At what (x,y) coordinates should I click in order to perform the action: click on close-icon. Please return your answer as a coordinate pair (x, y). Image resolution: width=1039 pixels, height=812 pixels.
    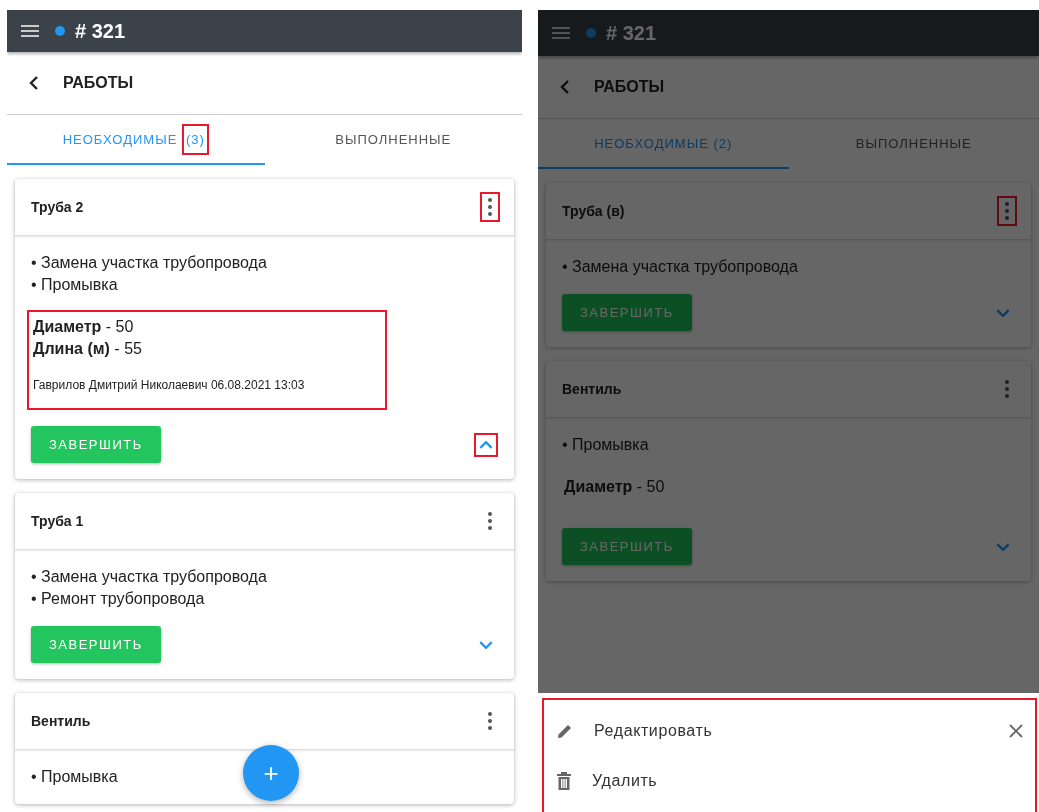
    Looking at the image, I should click on (1016, 731).